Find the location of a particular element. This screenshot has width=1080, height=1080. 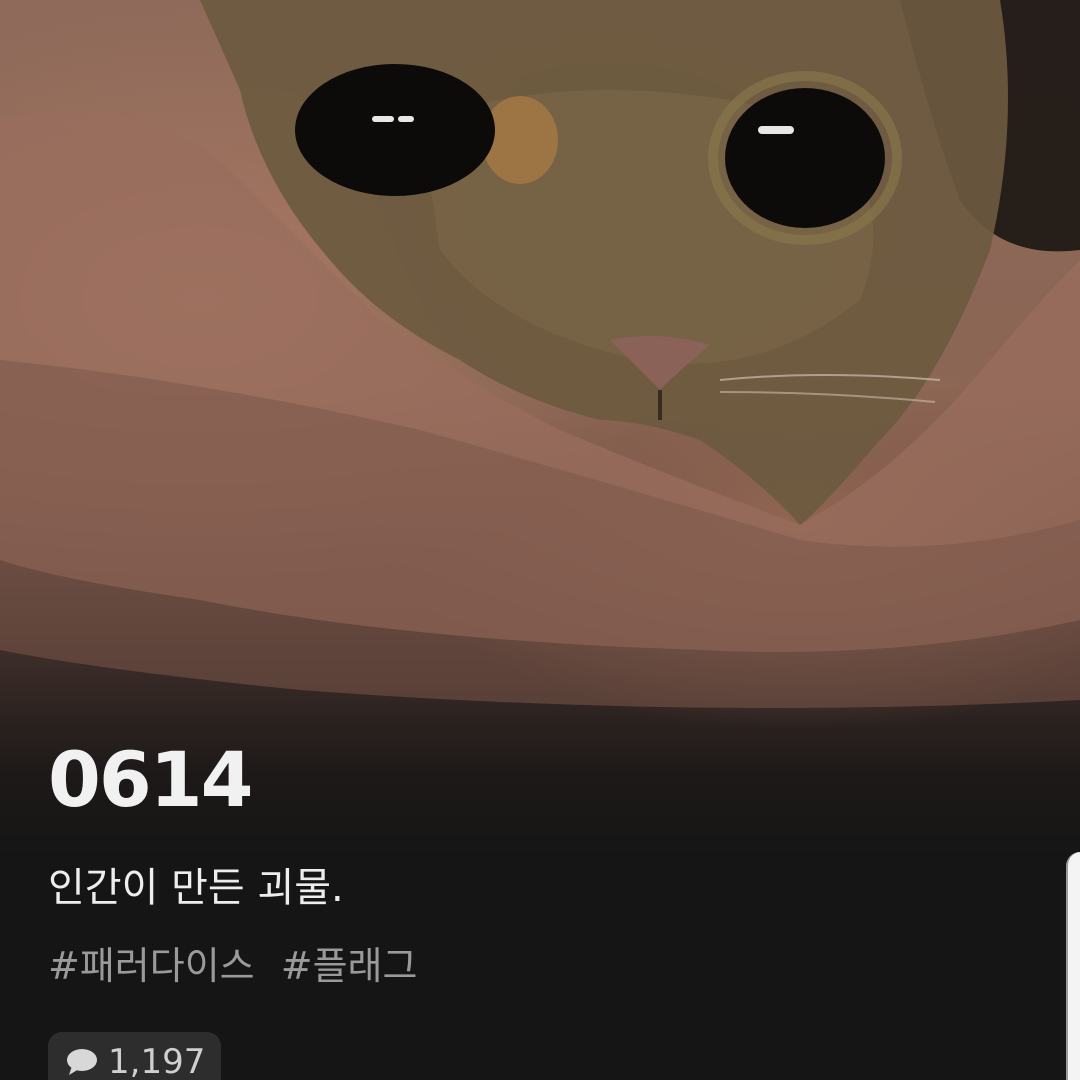

side-panel-edge is located at coordinates (1073, 966).